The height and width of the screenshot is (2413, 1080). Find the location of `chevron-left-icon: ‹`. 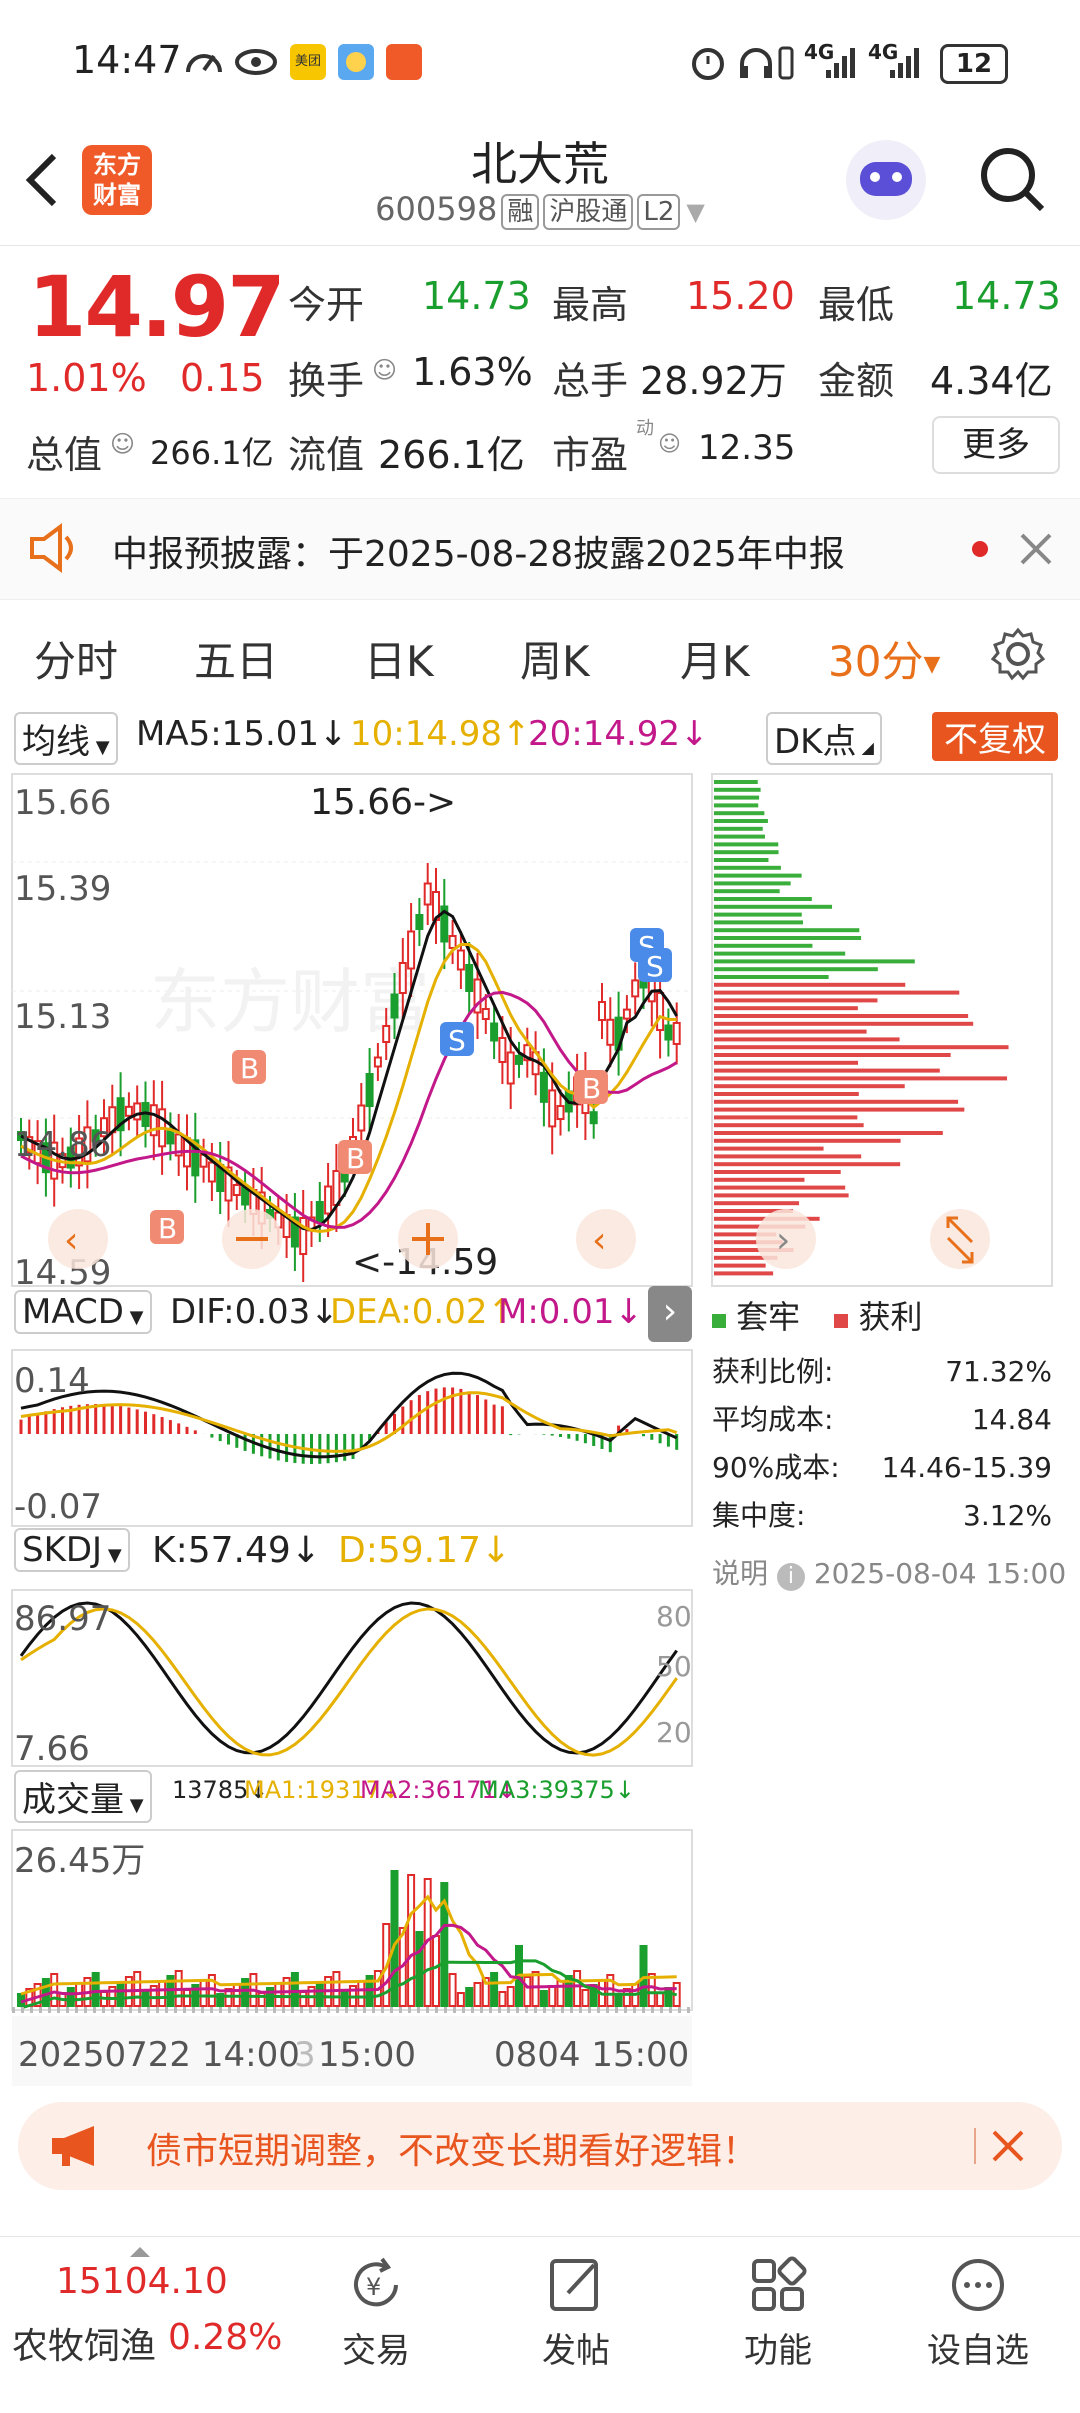

chevron-left-icon: ‹ is located at coordinates (599, 1240).